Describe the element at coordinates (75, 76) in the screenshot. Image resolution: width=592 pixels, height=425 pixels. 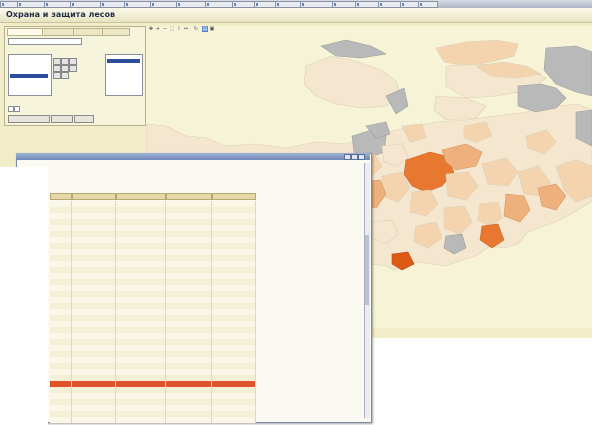
I see `filter-panel` at that location.